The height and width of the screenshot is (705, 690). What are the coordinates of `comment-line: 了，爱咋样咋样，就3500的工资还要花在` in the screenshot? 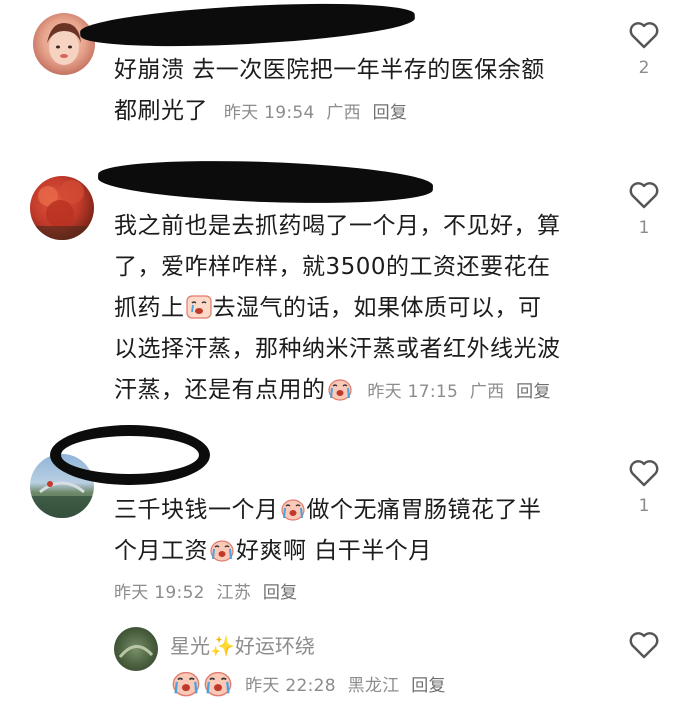 It's located at (332, 267).